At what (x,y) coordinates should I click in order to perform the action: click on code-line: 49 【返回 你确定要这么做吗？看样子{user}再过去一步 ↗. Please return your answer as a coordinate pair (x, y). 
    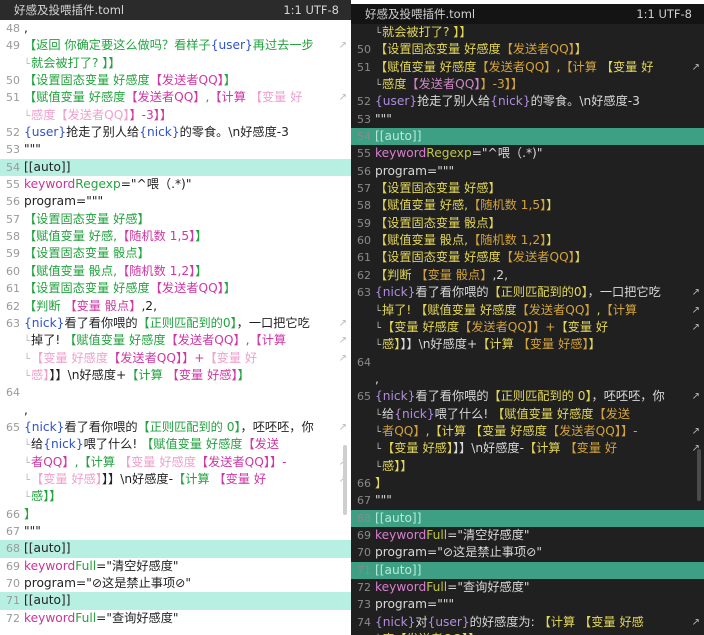
    Looking at the image, I should click on (175, 45).